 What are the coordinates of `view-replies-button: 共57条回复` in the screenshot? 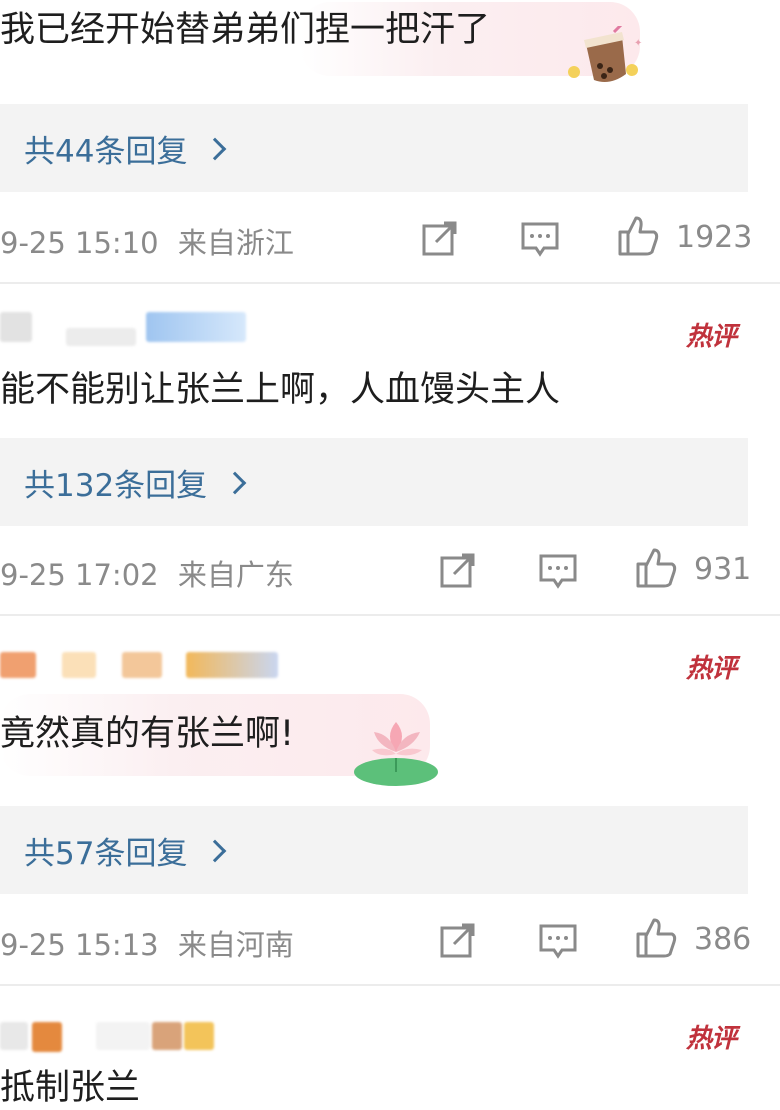 It's located at (374, 850).